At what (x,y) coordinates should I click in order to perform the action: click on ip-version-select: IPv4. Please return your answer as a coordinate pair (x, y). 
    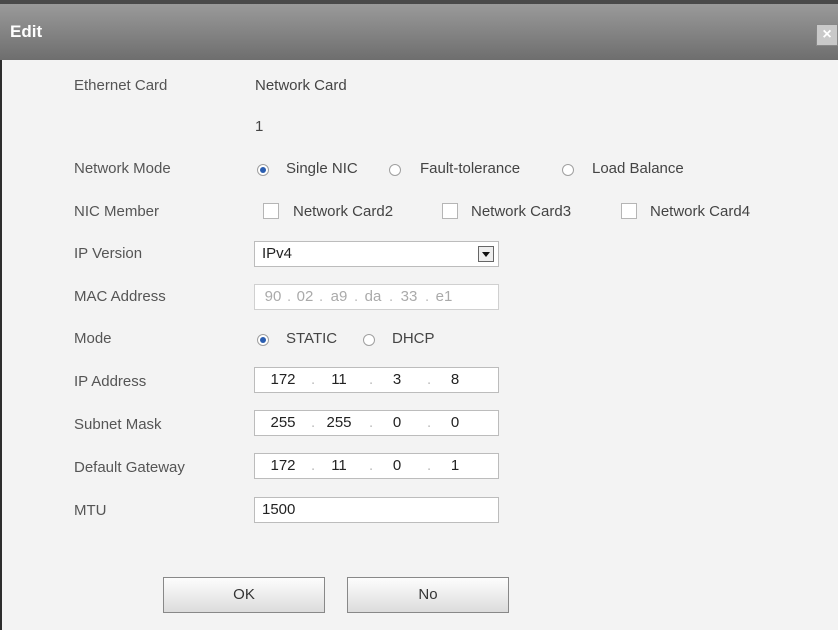
    Looking at the image, I should click on (376, 254).